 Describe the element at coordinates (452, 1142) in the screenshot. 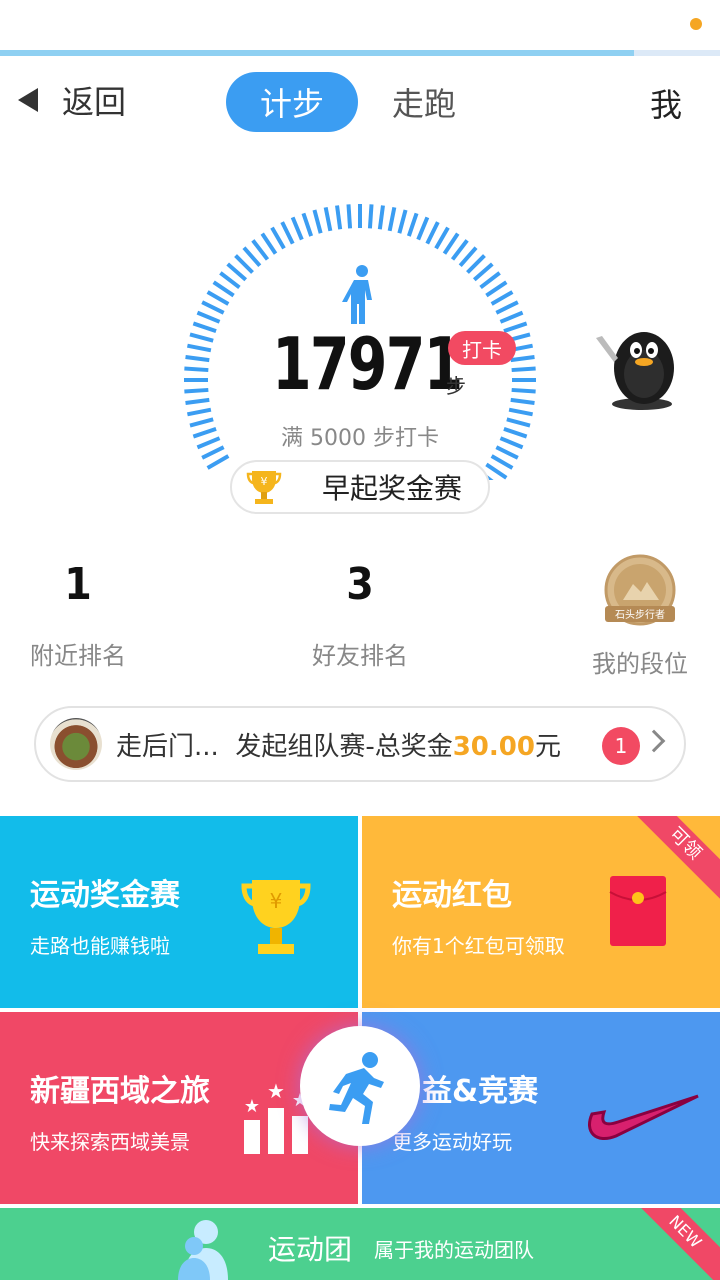

I see `charity-contest-subtitle: 更多运动好玩` at that location.